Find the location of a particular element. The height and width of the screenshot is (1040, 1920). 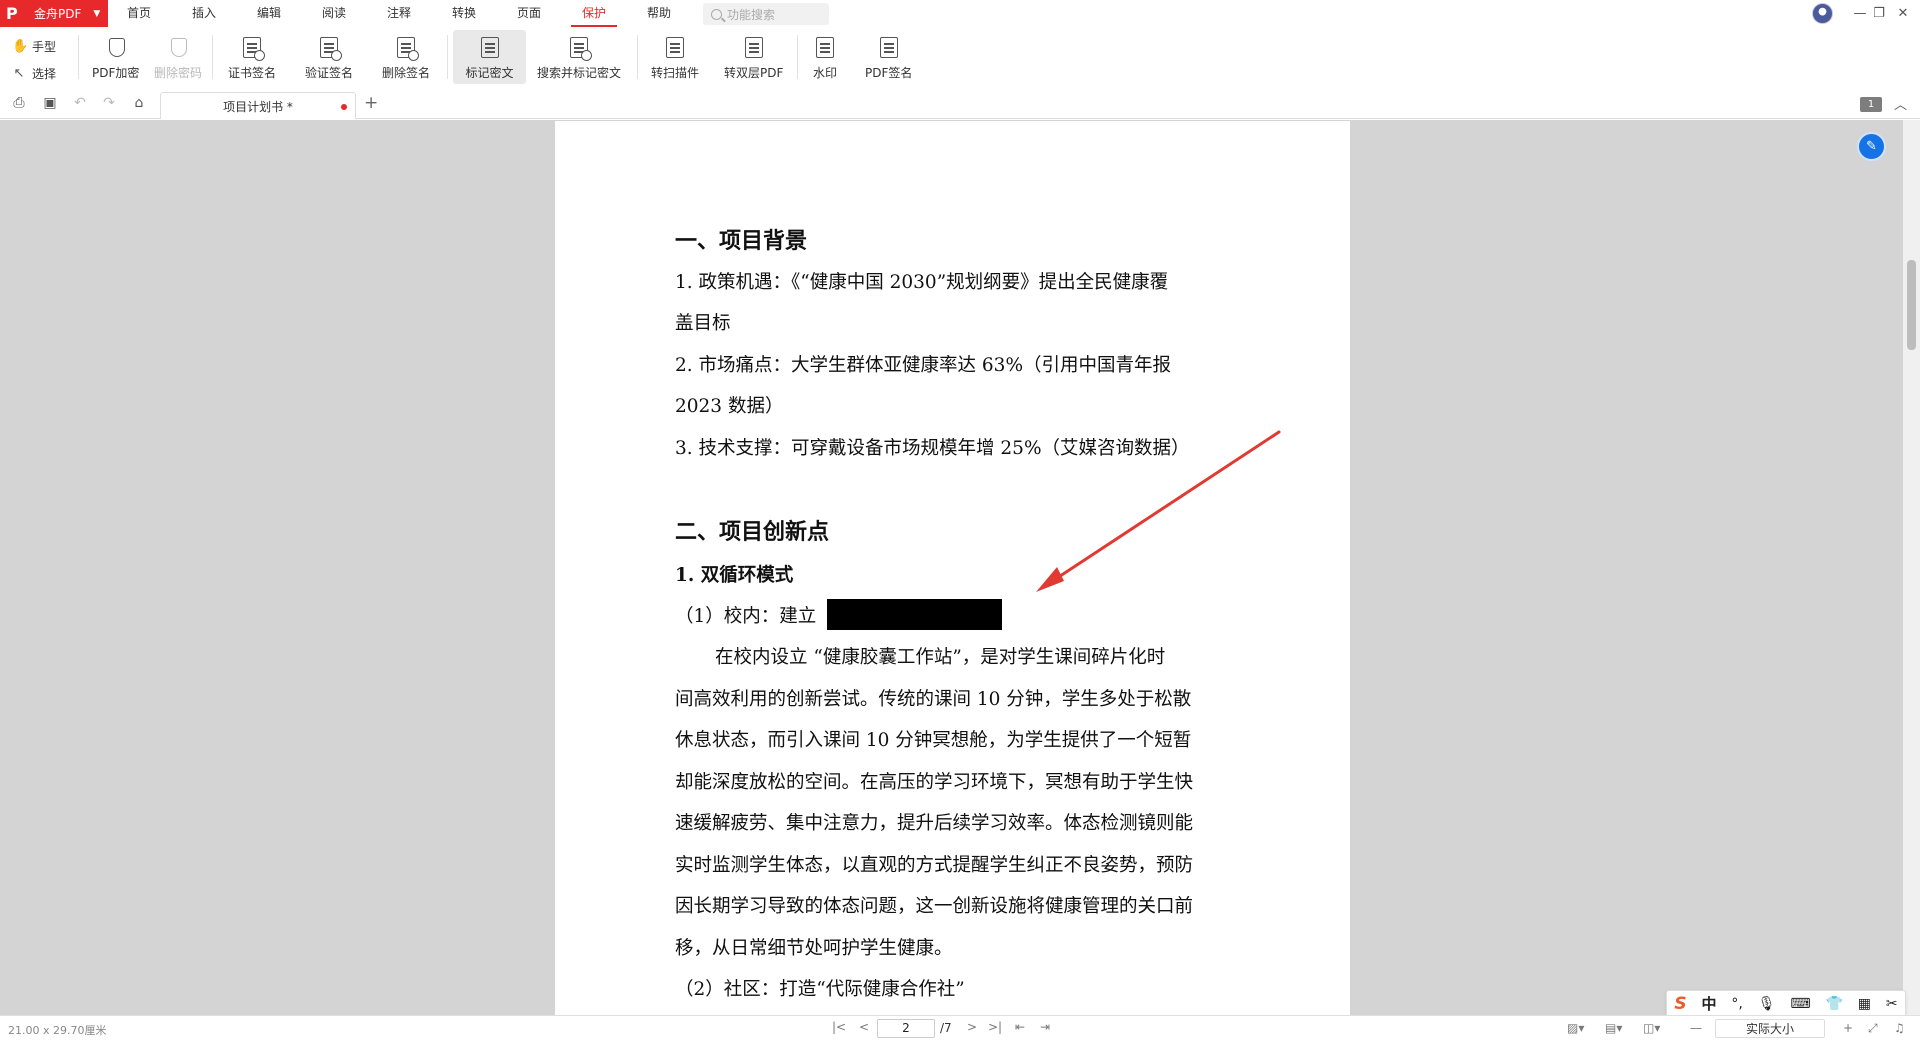

new-tab-icon: + is located at coordinates (371, 103).